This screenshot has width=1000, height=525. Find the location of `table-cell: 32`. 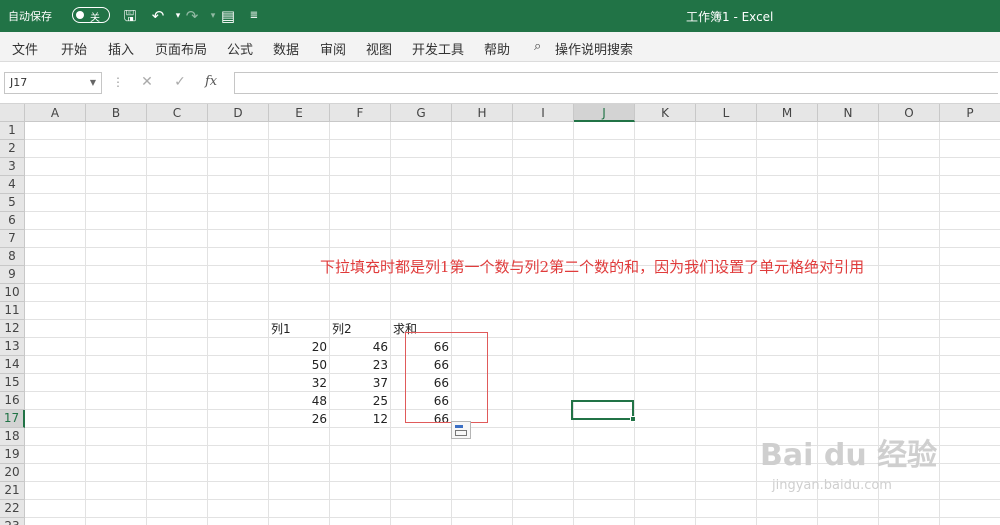

table-cell: 32 is located at coordinates (298, 383).